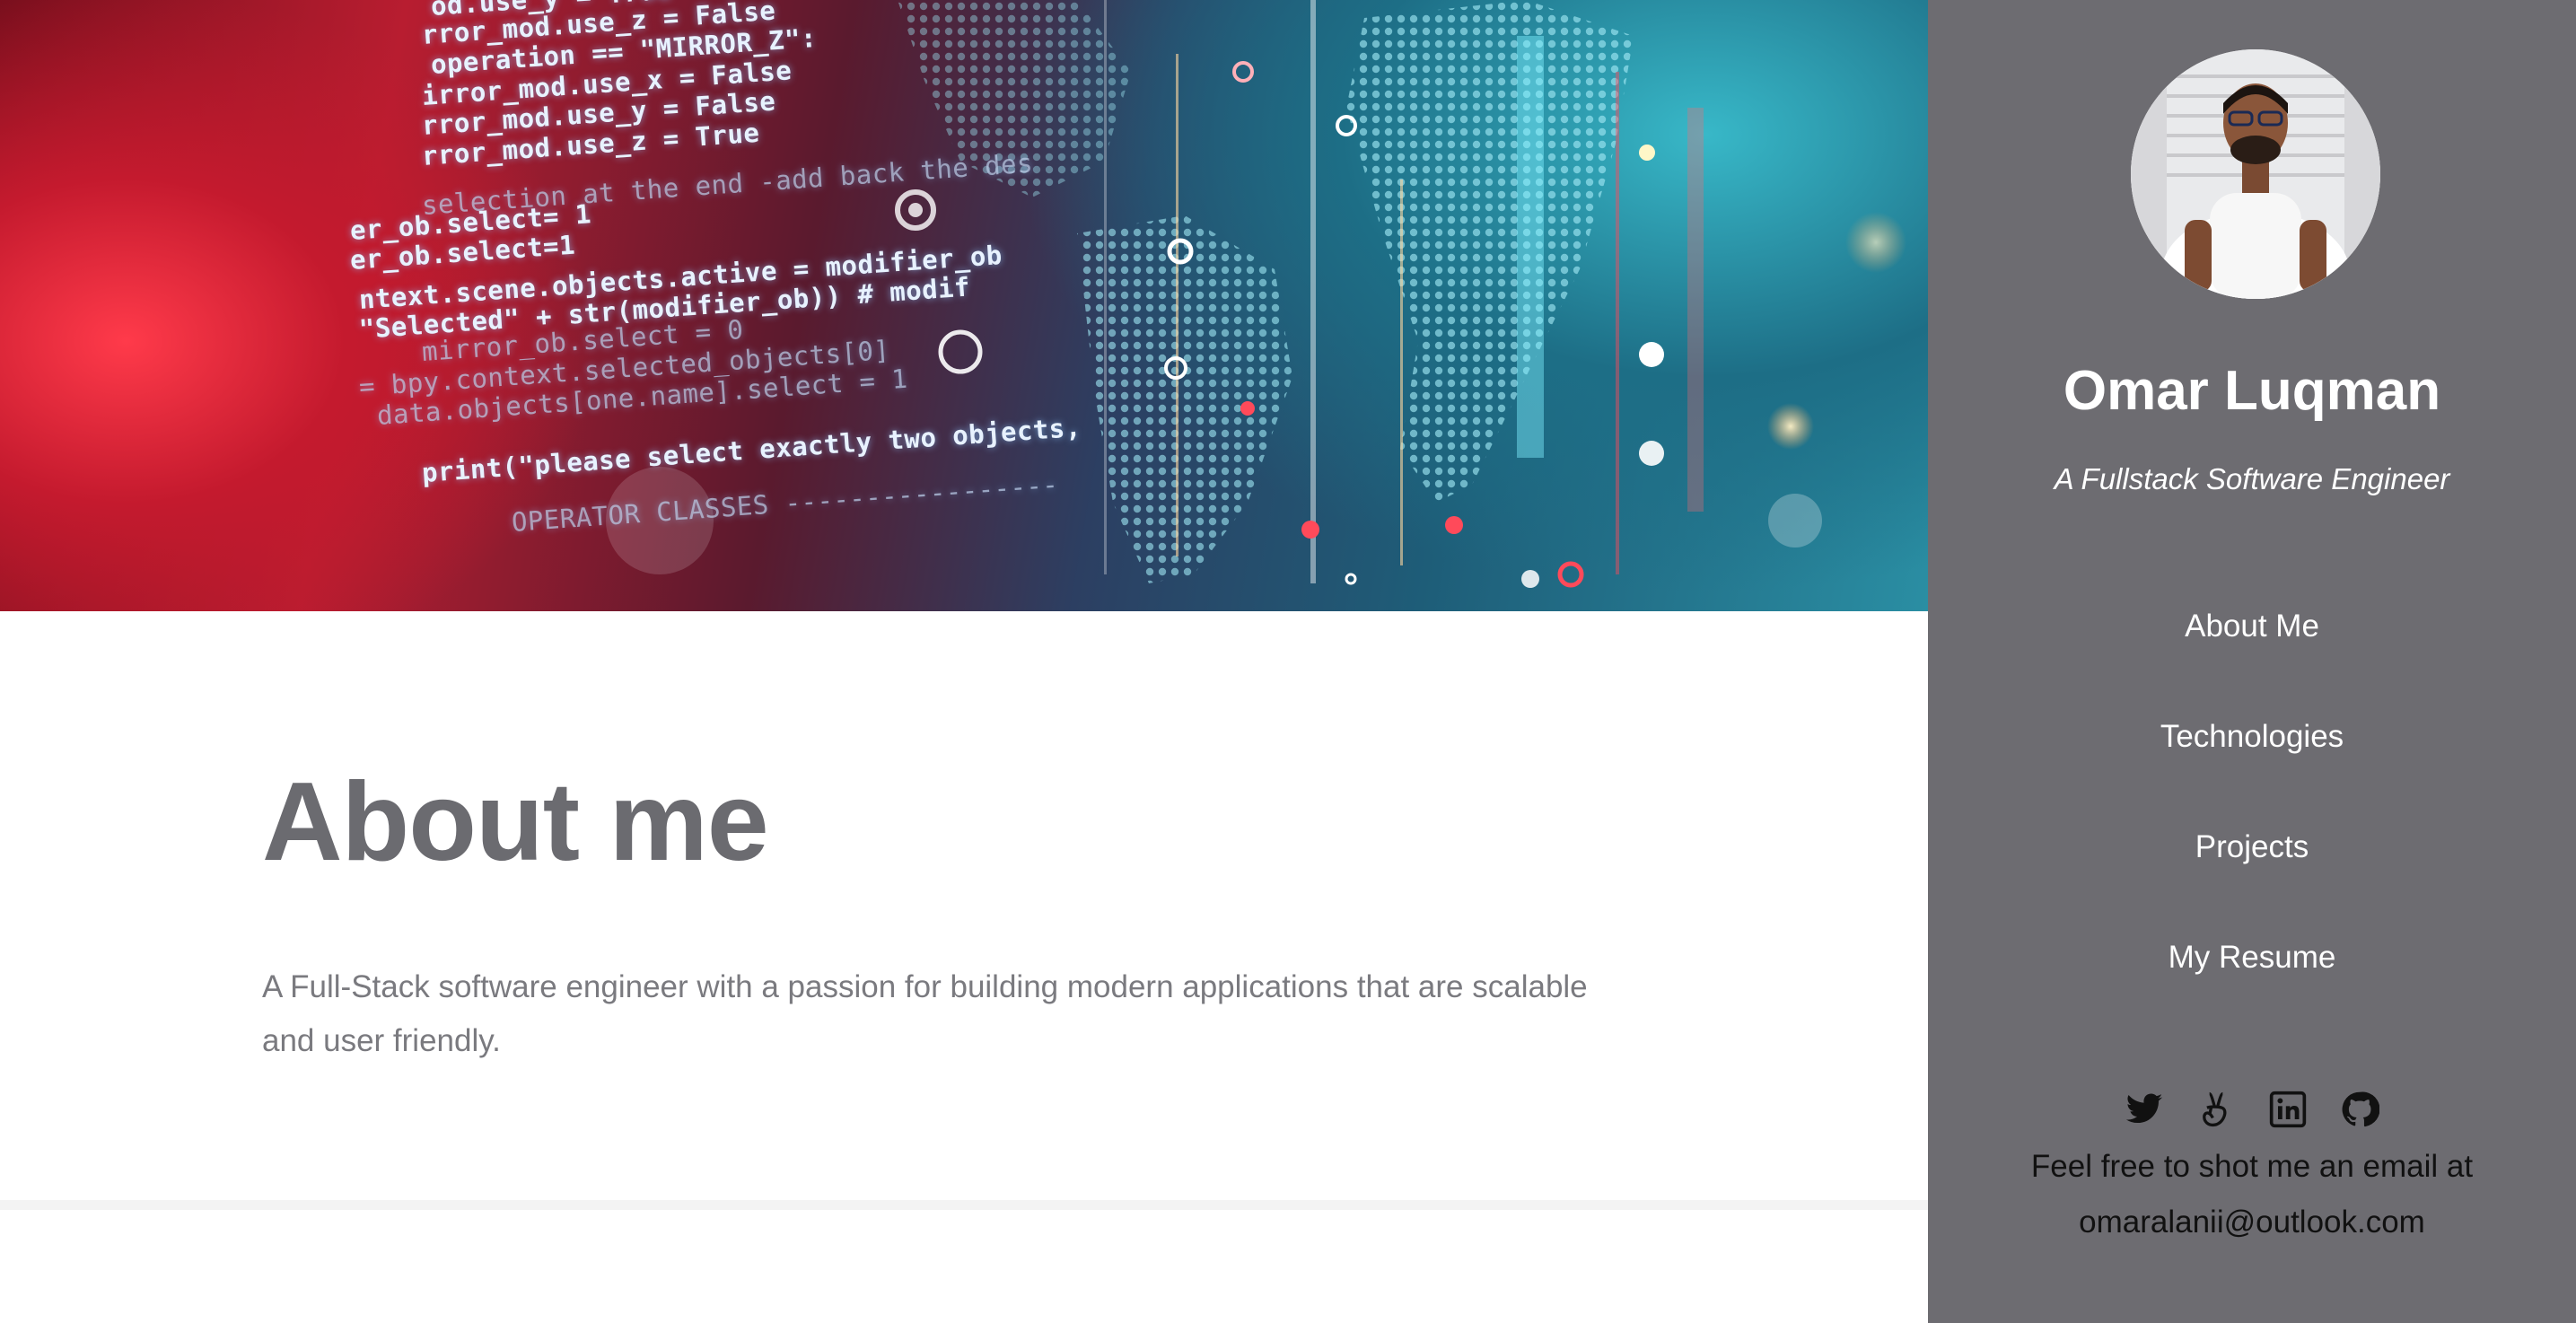  I want to click on nav-item-about-me: About Me, so click(2252, 626).